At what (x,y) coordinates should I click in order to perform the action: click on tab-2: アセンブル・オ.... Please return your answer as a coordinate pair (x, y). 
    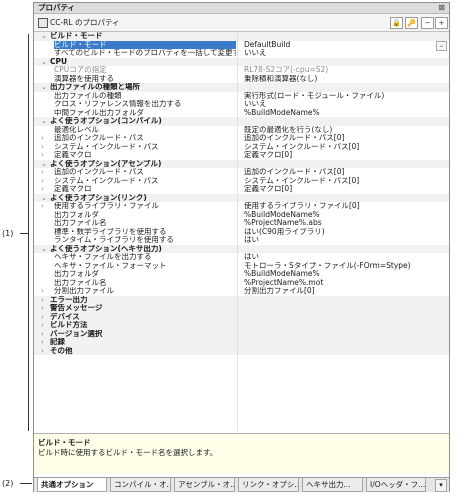
    Looking at the image, I should click on (204, 485).